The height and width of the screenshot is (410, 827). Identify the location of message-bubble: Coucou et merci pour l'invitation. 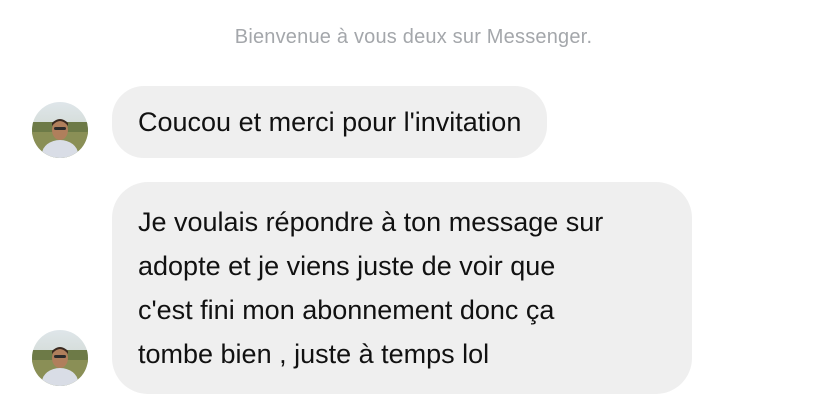
(330, 122).